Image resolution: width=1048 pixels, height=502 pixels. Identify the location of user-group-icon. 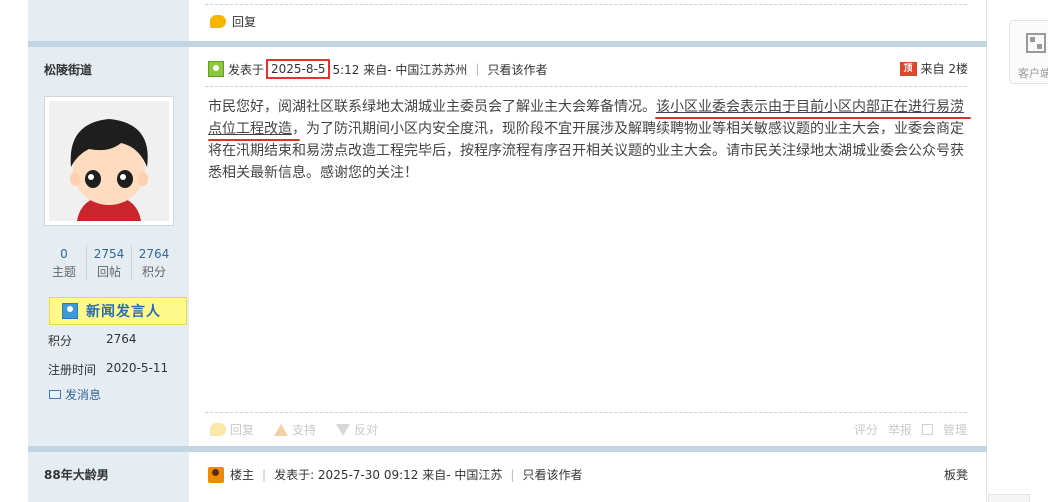
(70, 311).